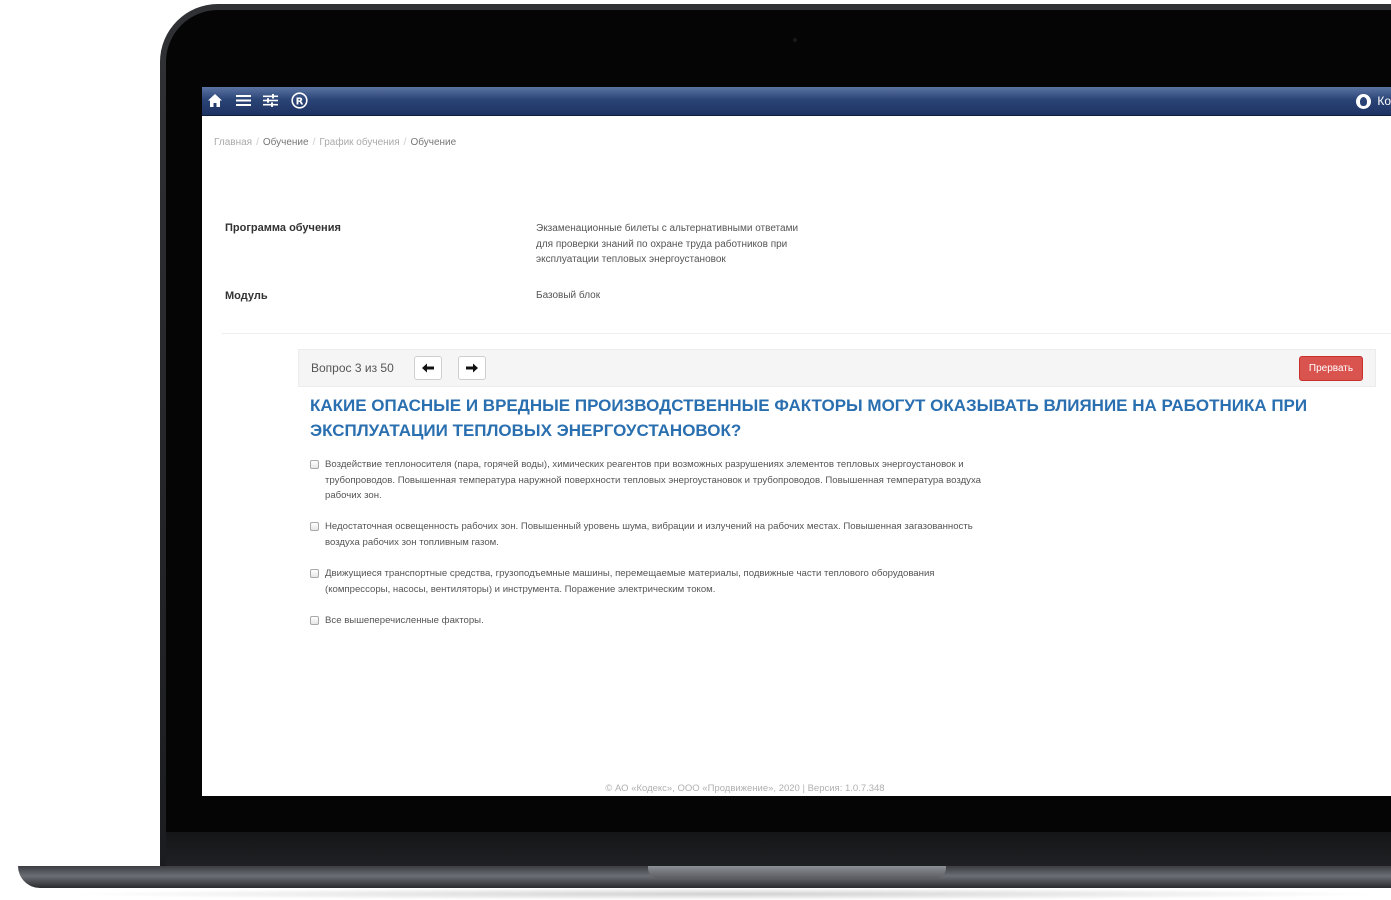 This screenshot has width=1391, height=900. I want to click on next-question-button, so click(472, 368).